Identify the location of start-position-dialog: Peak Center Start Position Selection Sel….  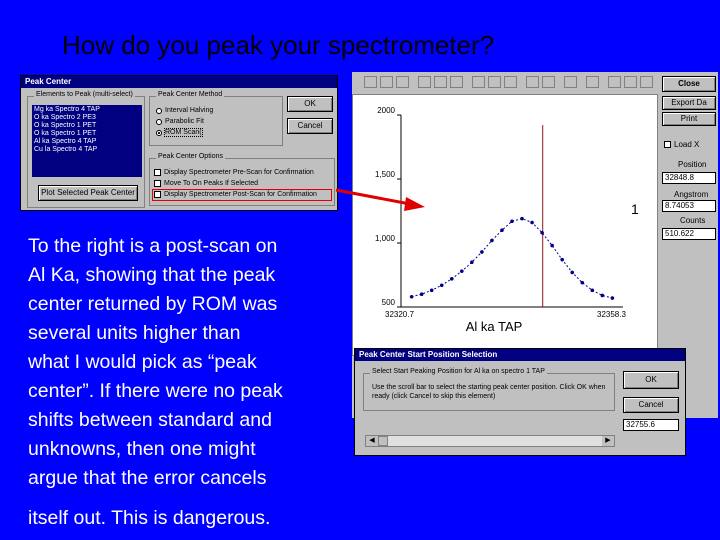
(520, 402).